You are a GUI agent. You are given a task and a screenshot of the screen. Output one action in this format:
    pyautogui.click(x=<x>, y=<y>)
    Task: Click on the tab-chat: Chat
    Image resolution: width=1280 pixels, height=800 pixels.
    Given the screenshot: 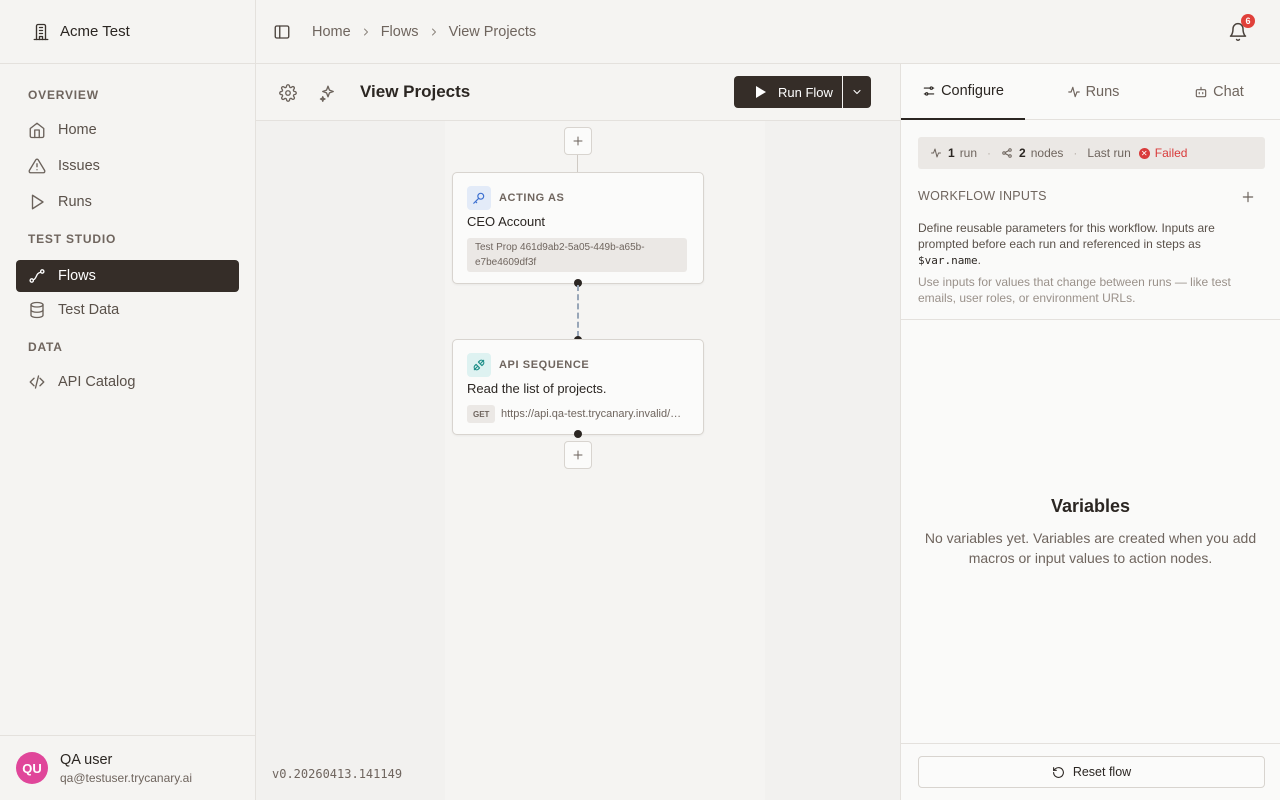 What is the action you would take?
    pyautogui.click(x=1219, y=92)
    